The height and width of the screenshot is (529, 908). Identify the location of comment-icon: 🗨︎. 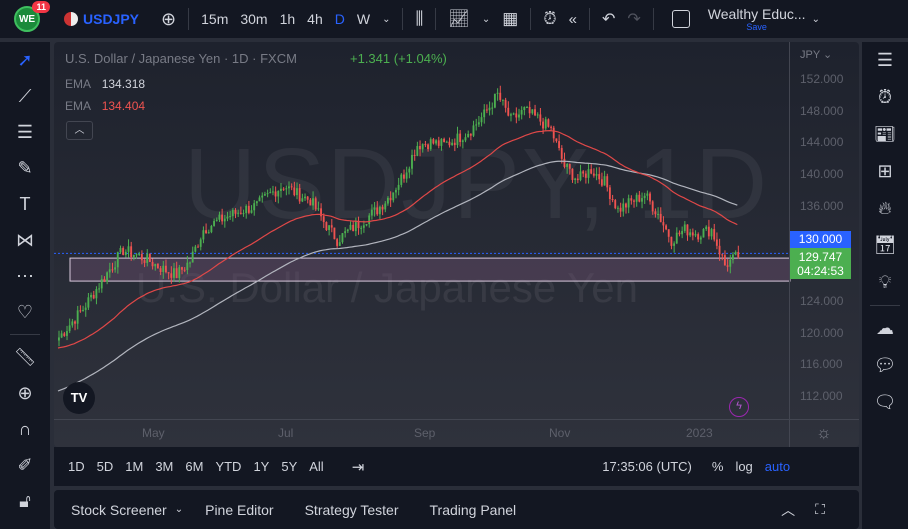
(885, 402).